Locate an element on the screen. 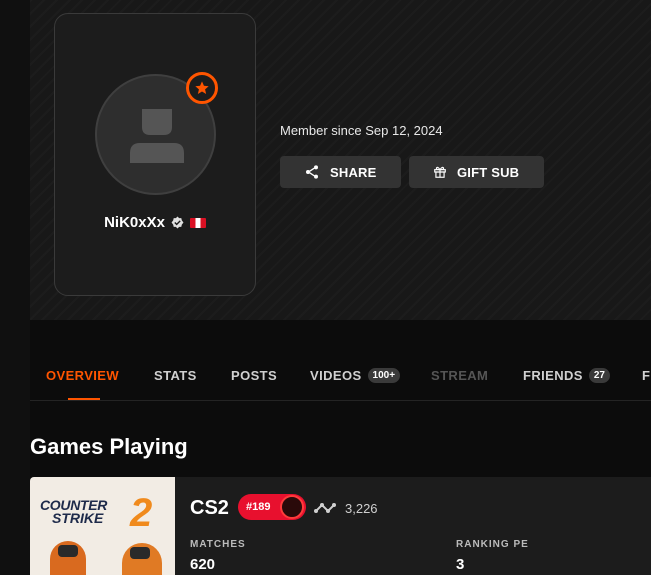 Image resolution: width=651 pixels, height=575 pixels. share-icon is located at coordinates (312, 172).